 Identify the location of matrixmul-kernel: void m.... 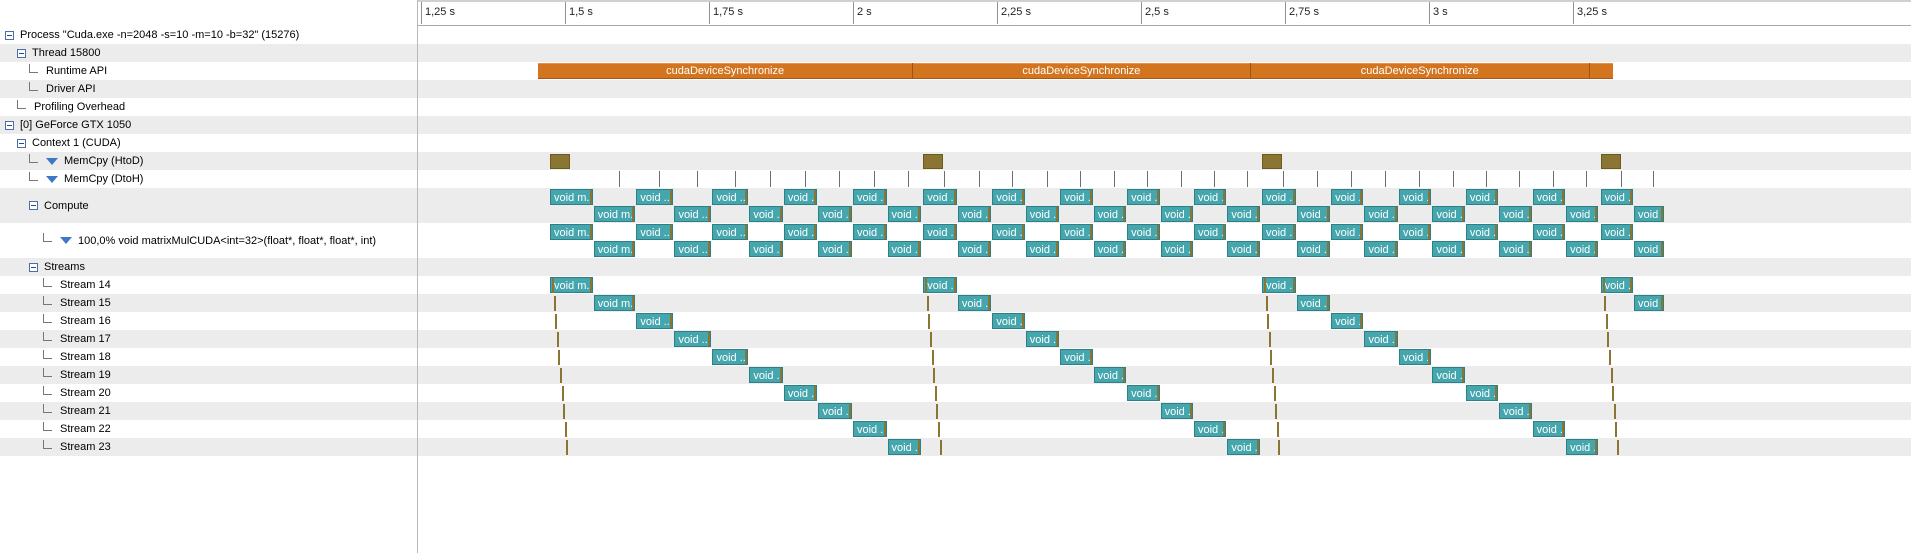
(571, 232).